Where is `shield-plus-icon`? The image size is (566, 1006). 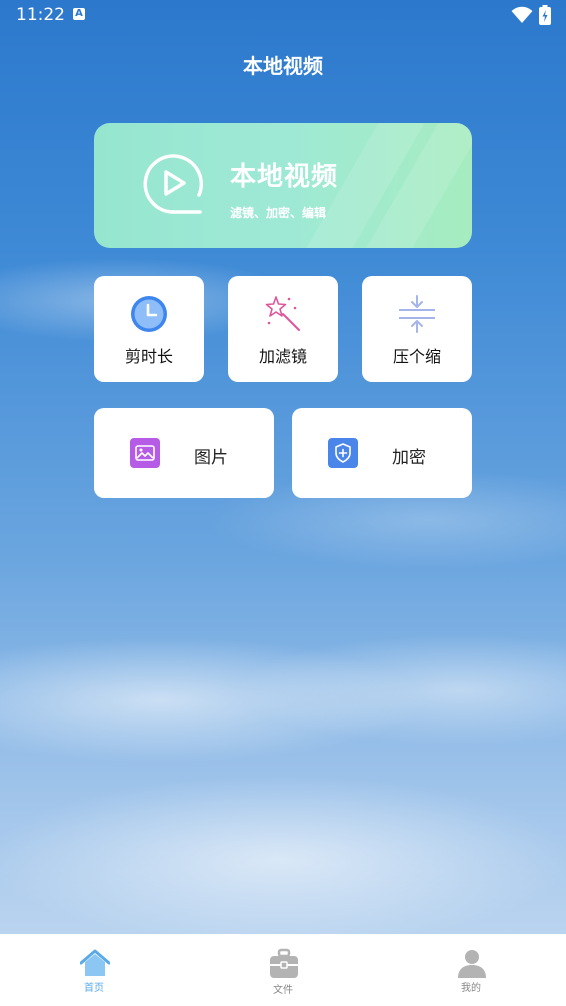
shield-plus-icon is located at coordinates (343, 453).